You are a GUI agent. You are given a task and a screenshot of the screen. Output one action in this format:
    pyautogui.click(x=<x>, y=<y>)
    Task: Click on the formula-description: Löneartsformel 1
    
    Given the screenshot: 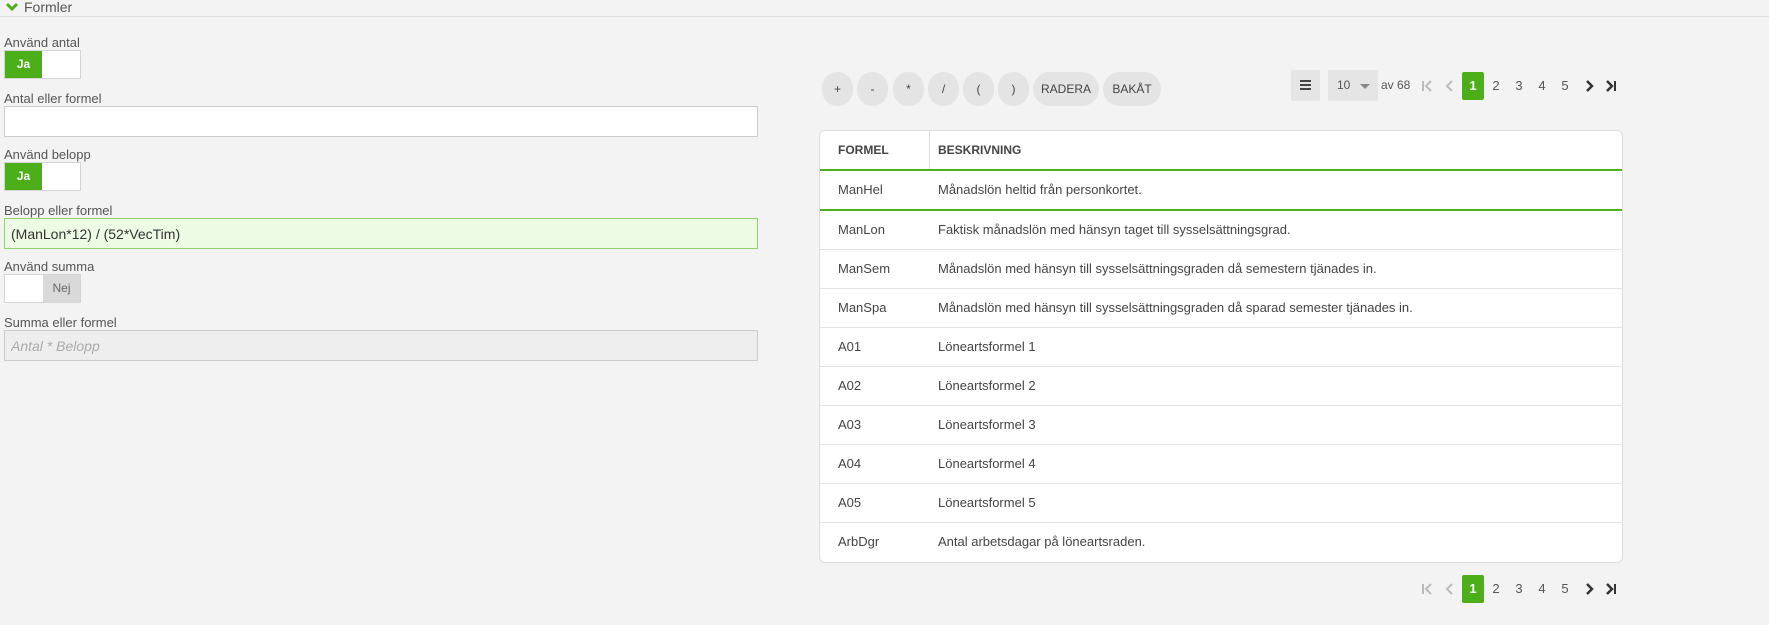 What is the action you would take?
    pyautogui.click(x=987, y=346)
    